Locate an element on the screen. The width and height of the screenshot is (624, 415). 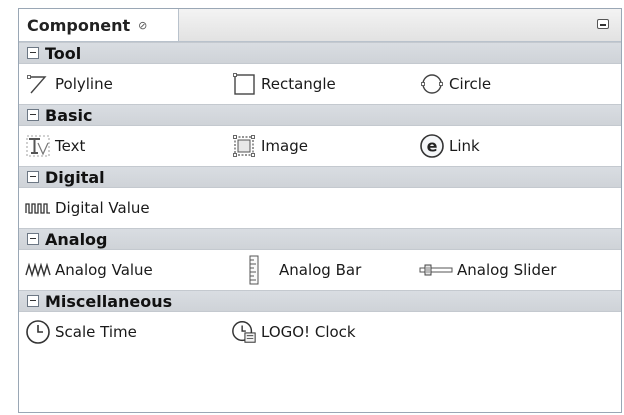
section-title: Analog is located at coordinates (76, 239).